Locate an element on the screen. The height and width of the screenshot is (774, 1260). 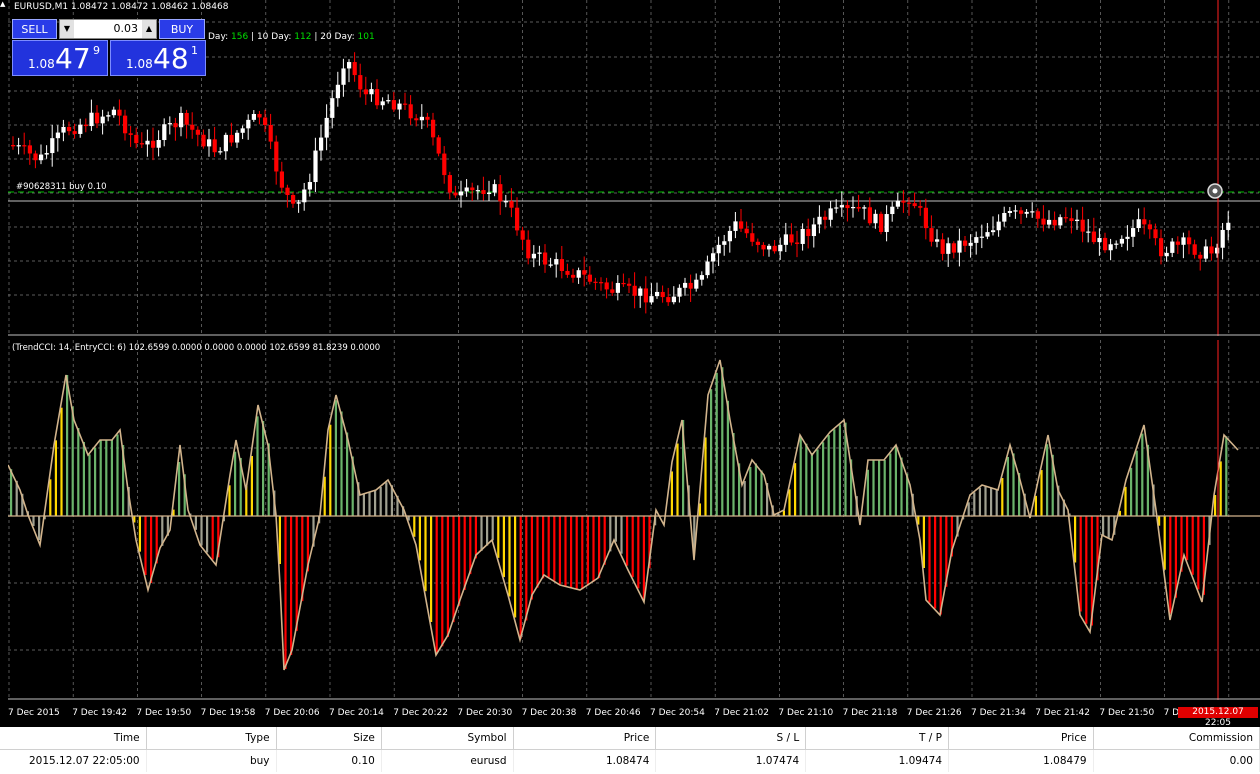
lot-size-value: 0.03 is located at coordinates (108, 29).